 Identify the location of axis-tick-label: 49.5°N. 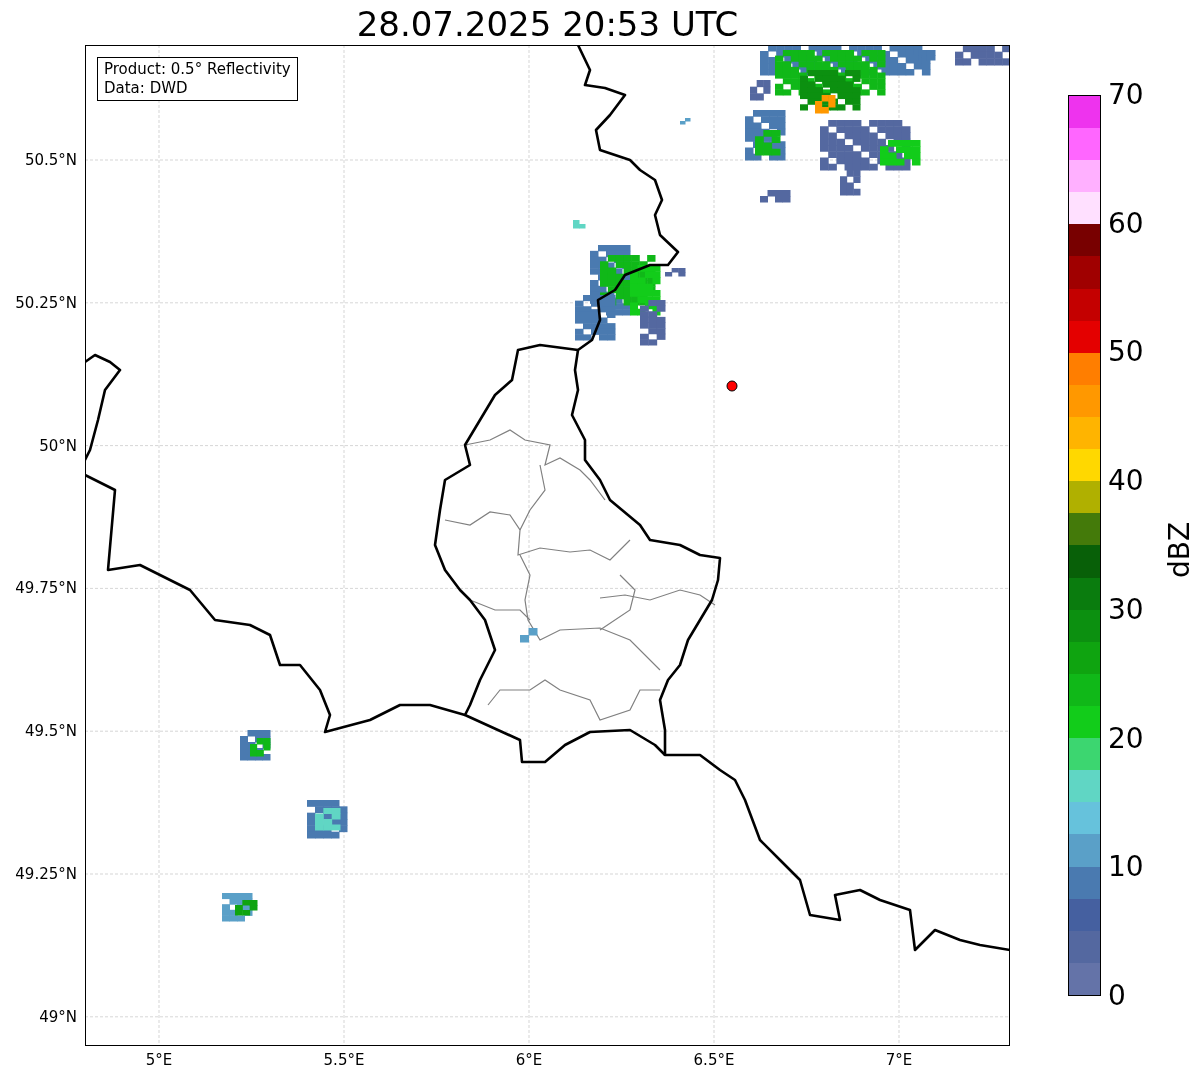
(50, 731).